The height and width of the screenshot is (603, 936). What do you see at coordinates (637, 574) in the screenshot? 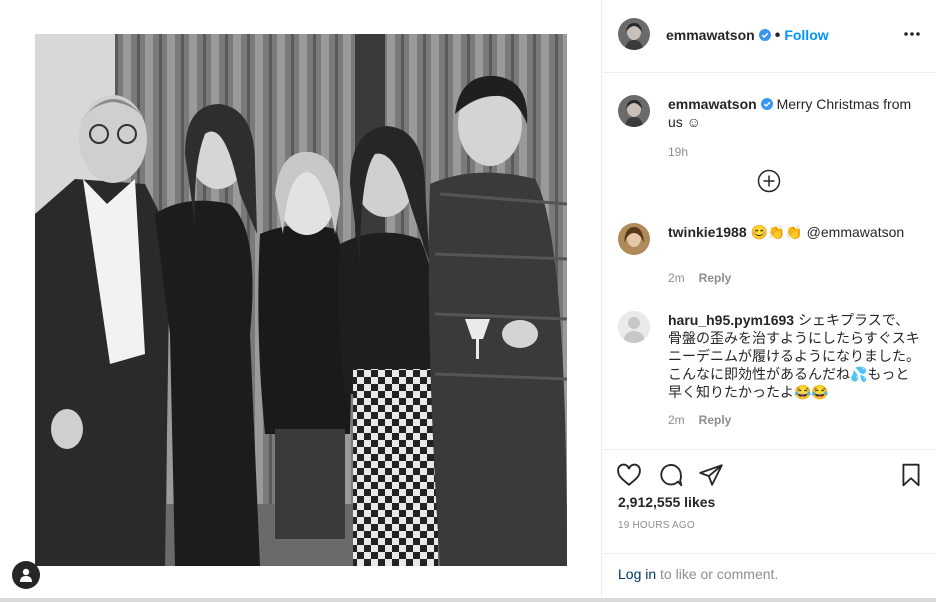
I see `login-link: Log in` at bounding box center [637, 574].